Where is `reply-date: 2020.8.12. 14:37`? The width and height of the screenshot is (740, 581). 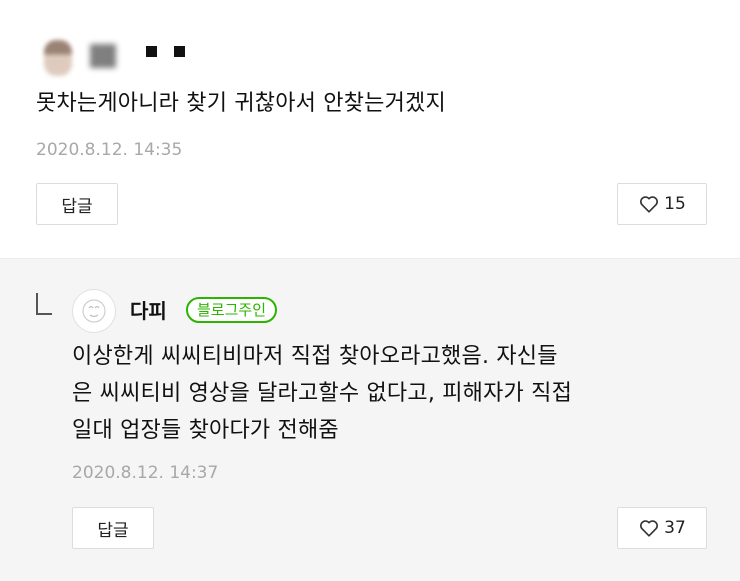
reply-date: 2020.8.12. 14:37 is located at coordinates (145, 473).